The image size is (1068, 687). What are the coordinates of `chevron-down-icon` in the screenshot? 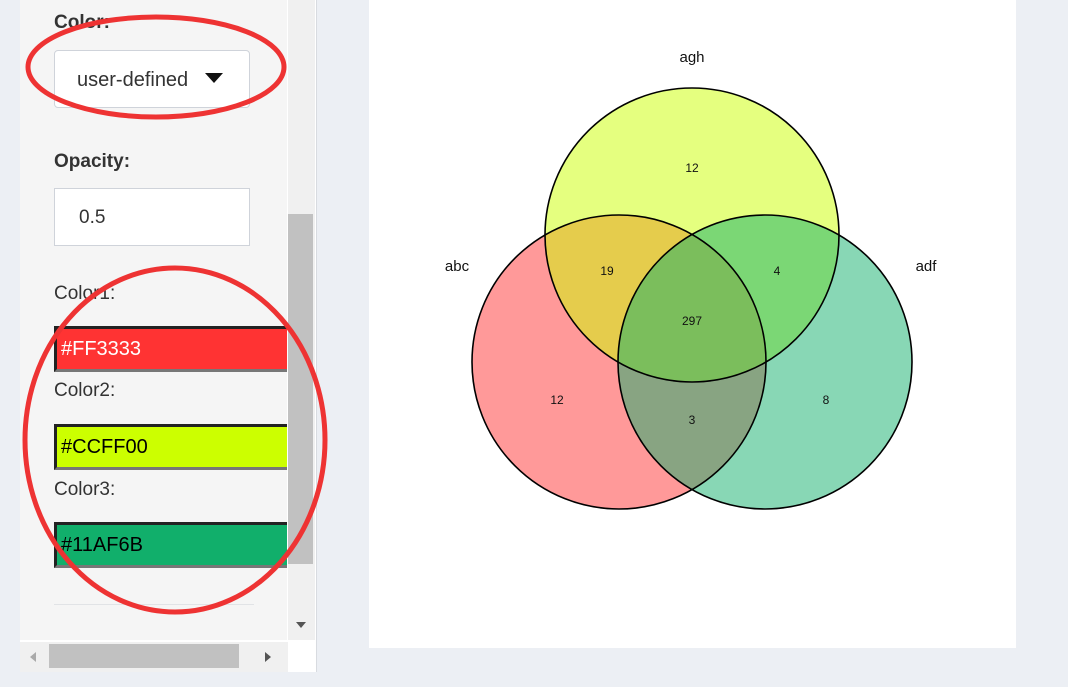 It's located at (214, 78).